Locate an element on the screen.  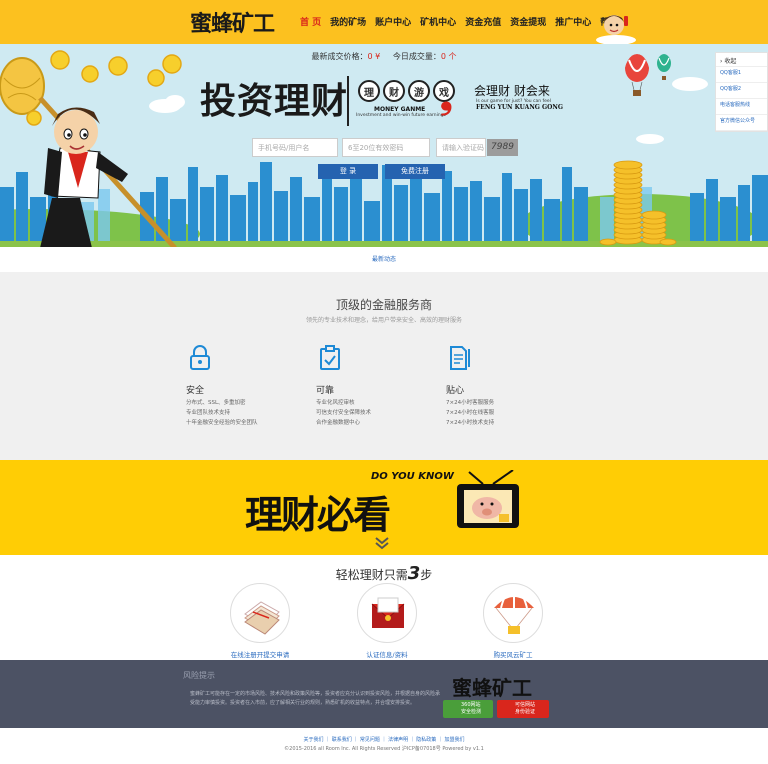
feature-line: 可信支付安全保障技术 is located at coordinates (344, 413).